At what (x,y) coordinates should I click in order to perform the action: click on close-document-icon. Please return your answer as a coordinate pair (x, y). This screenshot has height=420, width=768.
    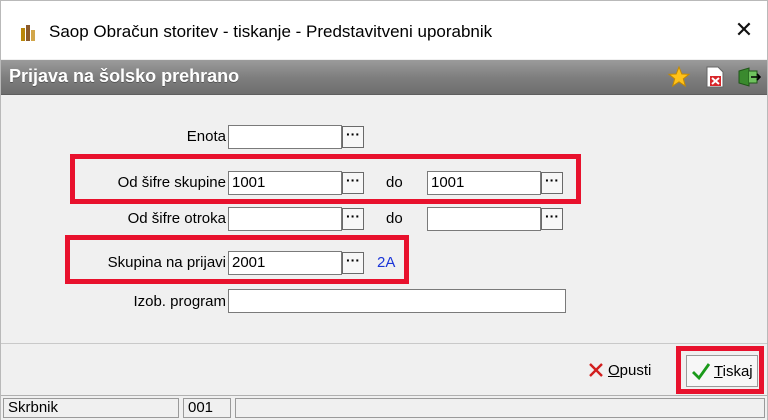
    Looking at the image, I should click on (715, 77).